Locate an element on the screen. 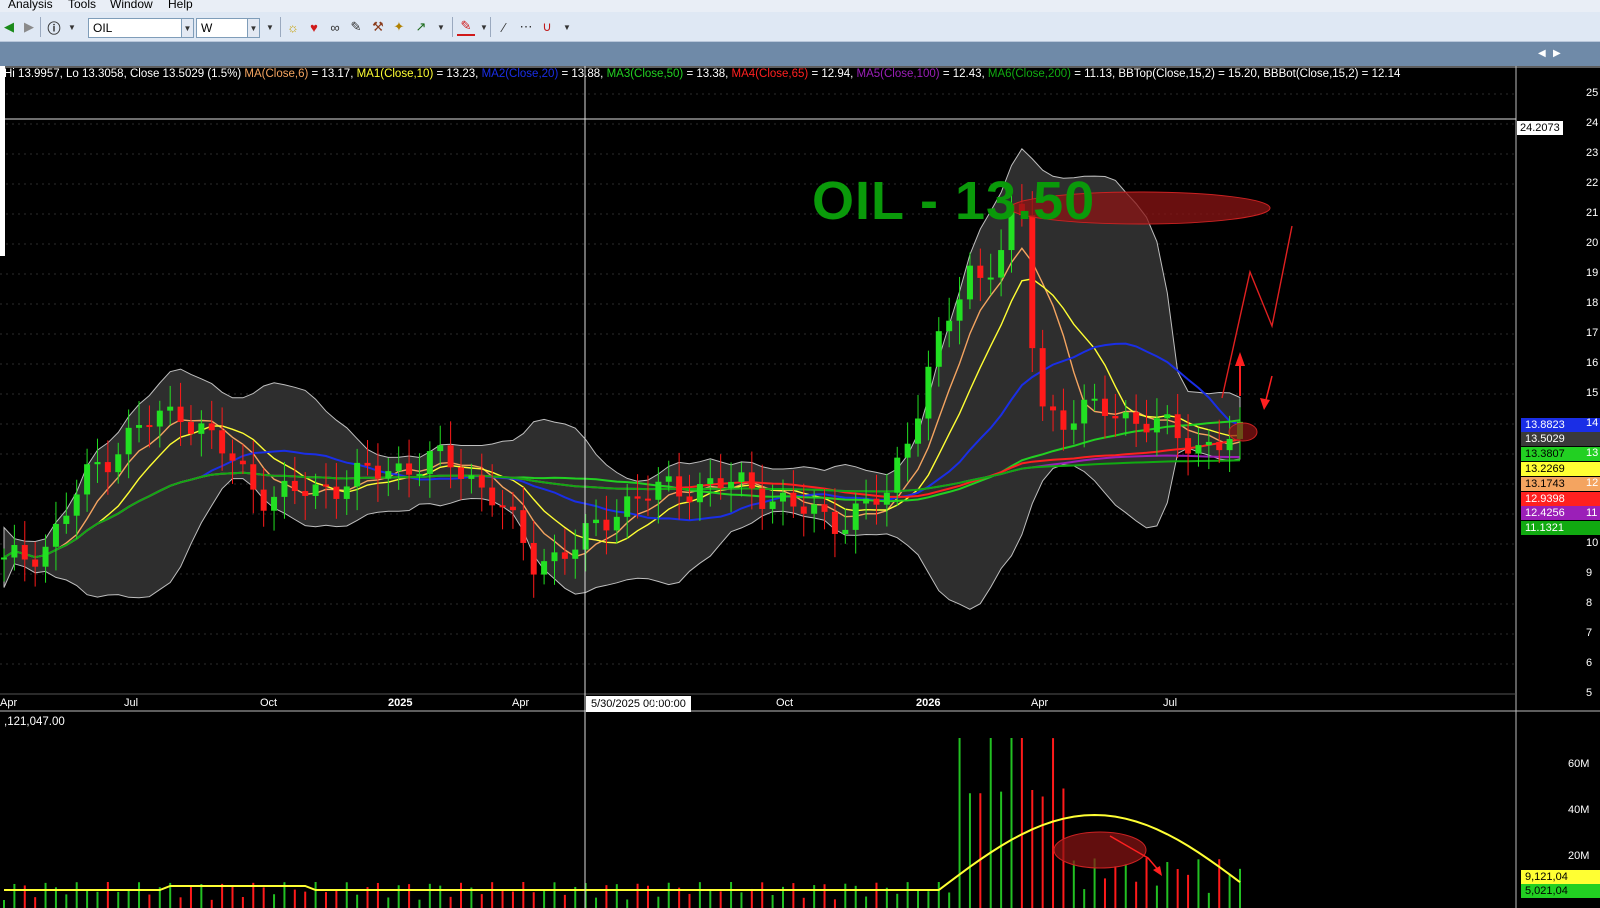 The width and height of the screenshot is (1600, 908). legend-label: MA6(Close,200) is located at coordinates (1029, 74).